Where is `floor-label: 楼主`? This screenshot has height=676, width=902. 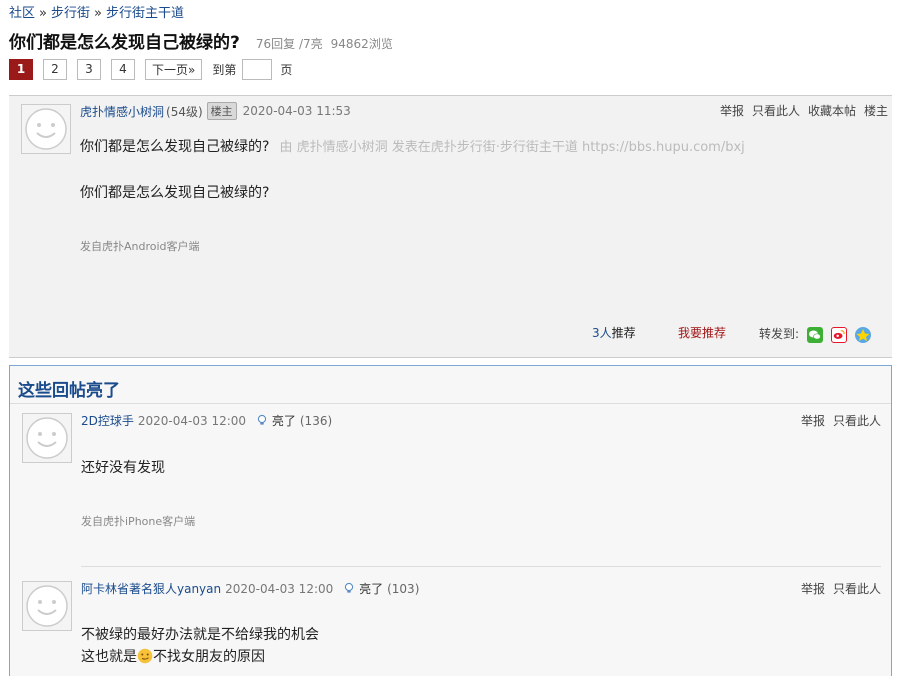
floor-label: 楼主 is located at coordinates (875, 111).